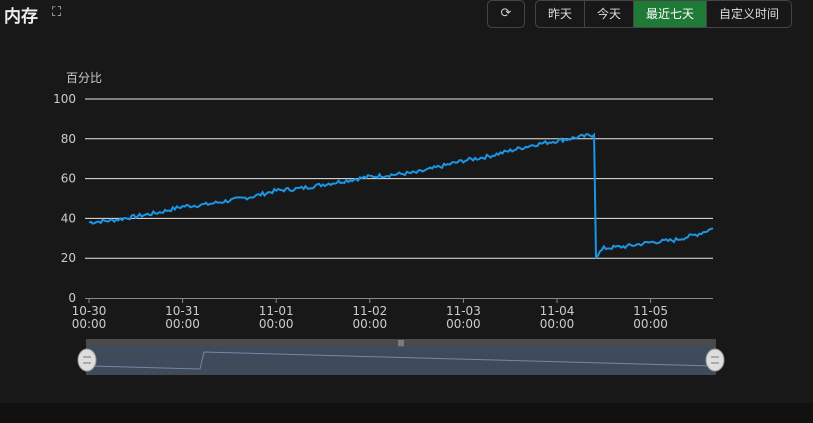 The width and height of the screenshot is (813, 423). I want to click on x-tick-label: 11-01 00:00, so click(276, 317).